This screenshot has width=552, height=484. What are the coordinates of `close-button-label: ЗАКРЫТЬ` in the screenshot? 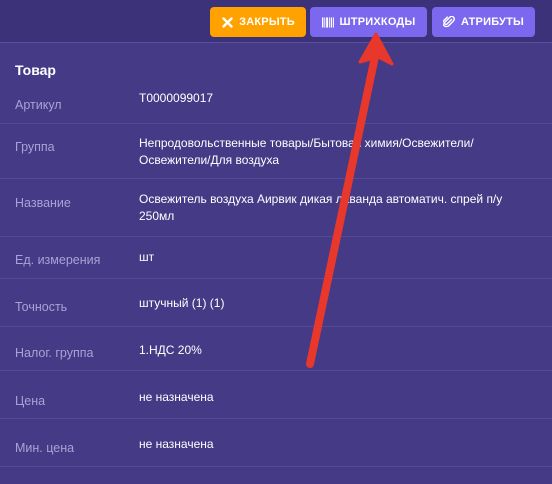 It's located at (267, 22).